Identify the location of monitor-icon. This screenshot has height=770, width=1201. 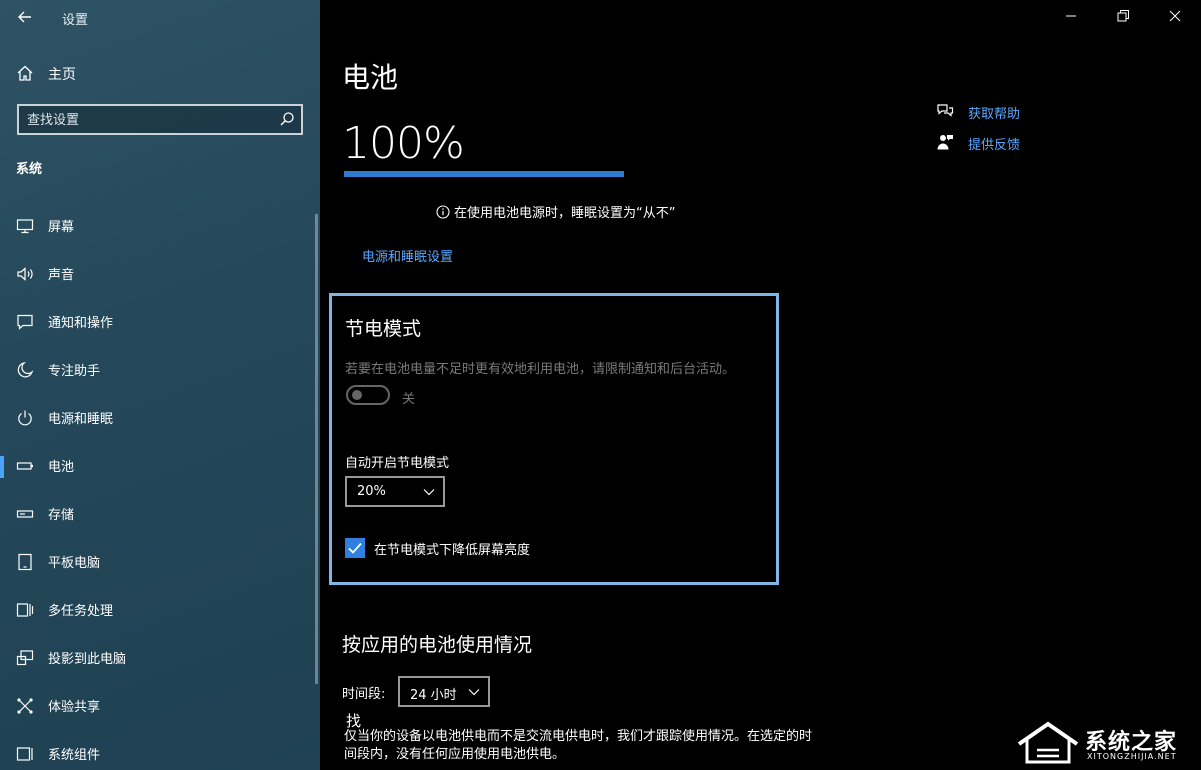
(25, 226).